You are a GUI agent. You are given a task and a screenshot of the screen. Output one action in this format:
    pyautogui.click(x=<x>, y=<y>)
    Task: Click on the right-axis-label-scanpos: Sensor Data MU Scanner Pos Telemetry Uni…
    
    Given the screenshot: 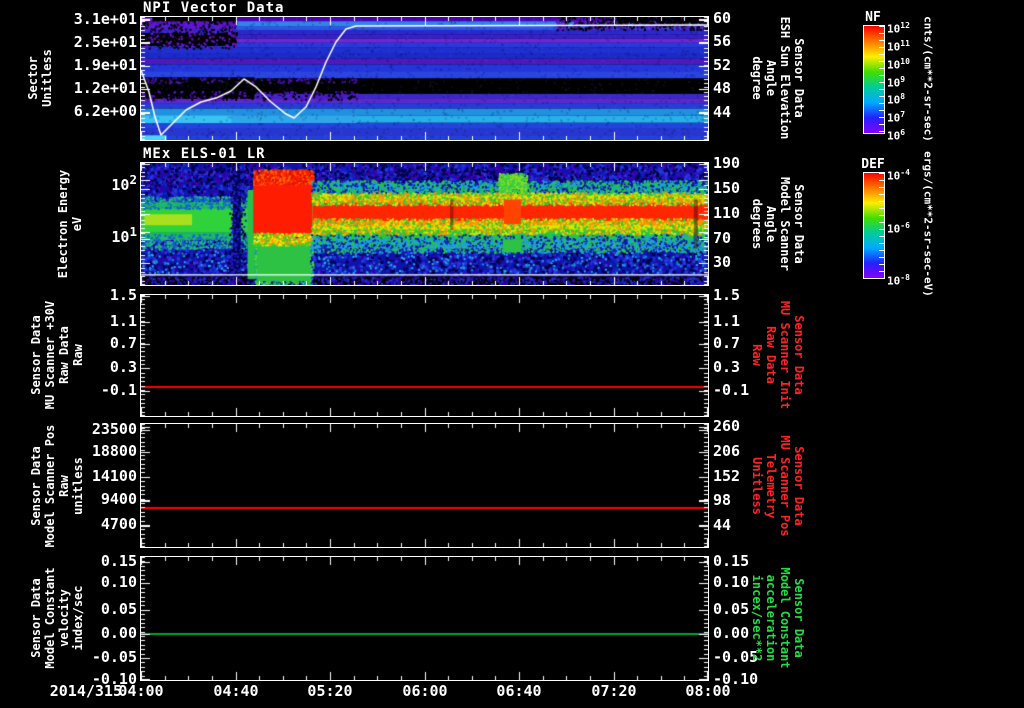 What is the action you would take?
    pyautogui.click(x=778, y=486)
    